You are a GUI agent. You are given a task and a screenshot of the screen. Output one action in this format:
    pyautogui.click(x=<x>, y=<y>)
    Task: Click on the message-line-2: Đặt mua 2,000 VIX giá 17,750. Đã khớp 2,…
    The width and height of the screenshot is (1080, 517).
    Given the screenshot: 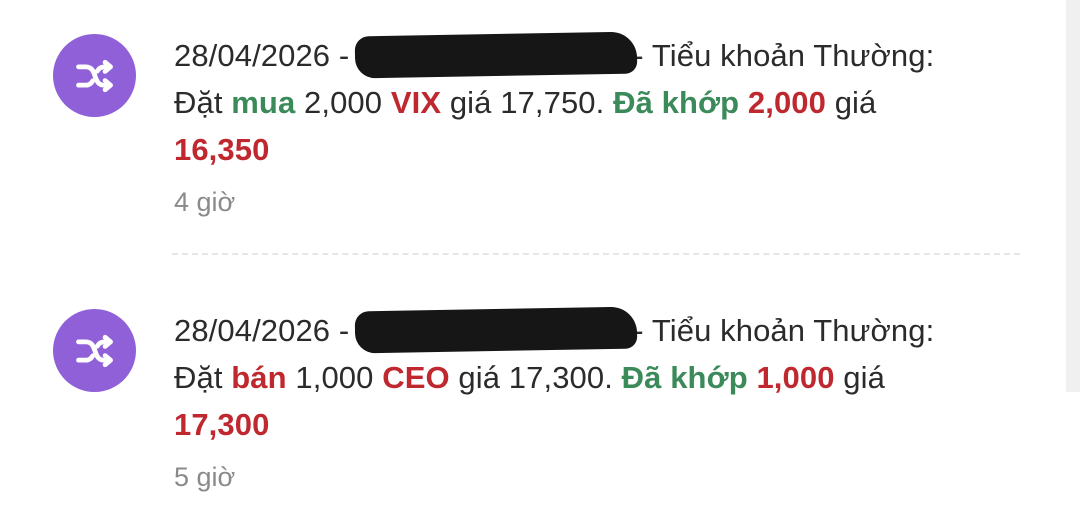 What is the action you would take?
    pyautogui.click(x=604, y=102)
    